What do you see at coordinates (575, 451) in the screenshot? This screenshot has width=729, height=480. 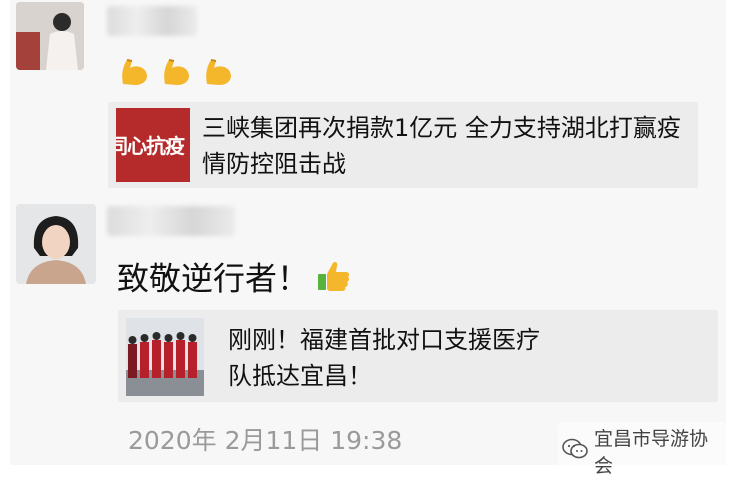 I see `wechat-icon` at bounding box center [575, 451].